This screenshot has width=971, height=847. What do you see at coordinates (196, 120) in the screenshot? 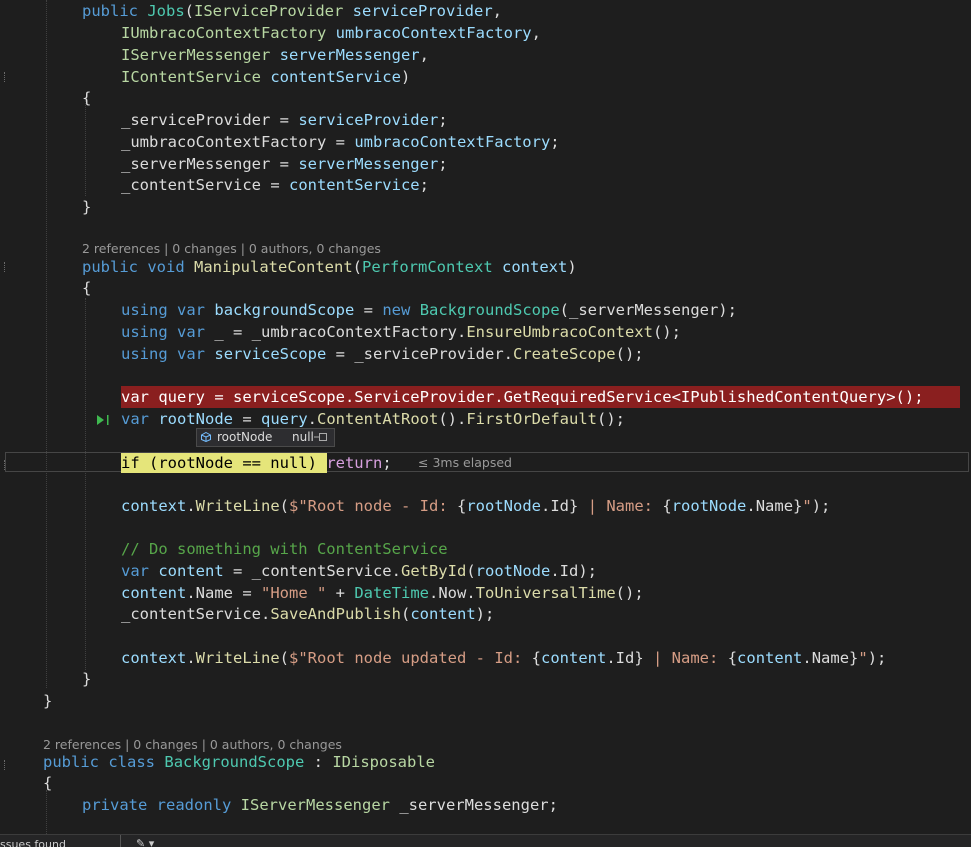
I see `field: _serviceProvider` at bounding box center [196, 120].